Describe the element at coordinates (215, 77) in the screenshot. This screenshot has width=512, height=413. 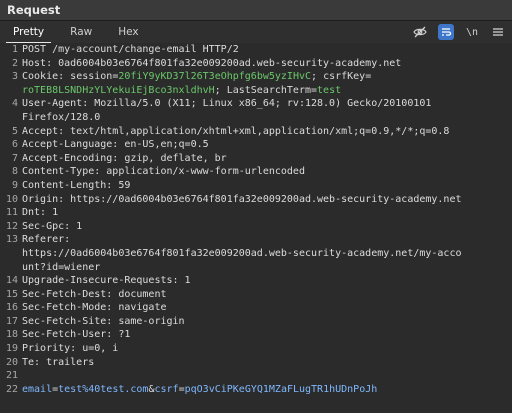
I see `cookie-value: 20fiY9yKD37l26T3eOhpfg6bw5yzIHvC` at that location.